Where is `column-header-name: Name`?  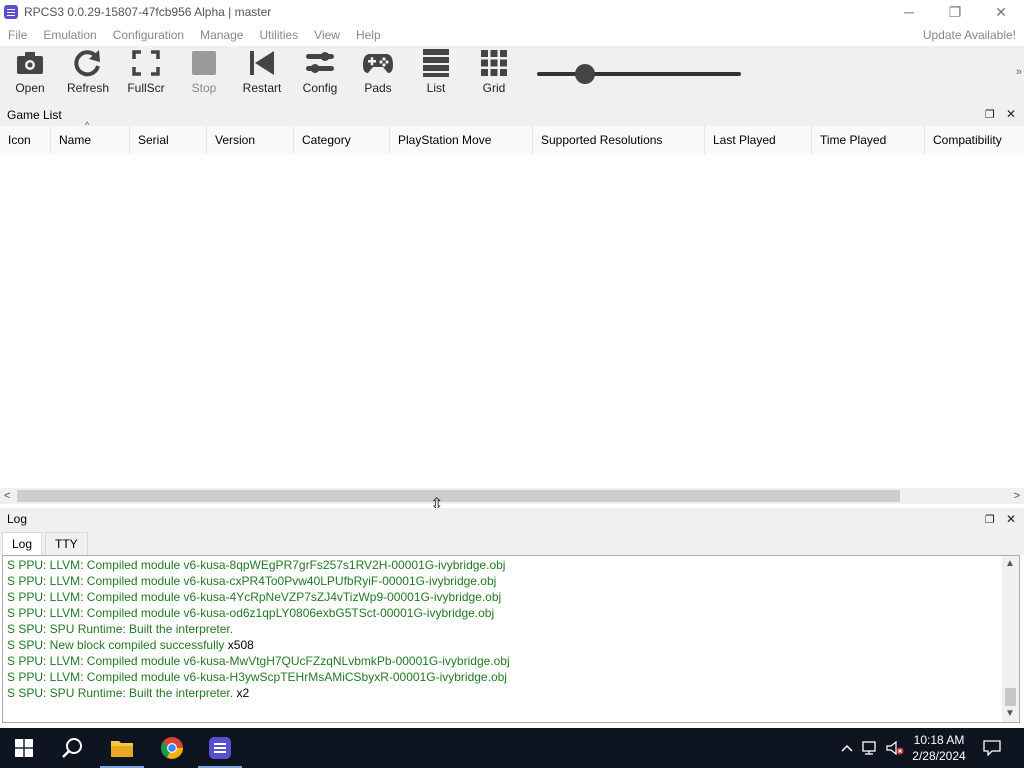
column-header-name: Name is located at coordinates (90, 140).